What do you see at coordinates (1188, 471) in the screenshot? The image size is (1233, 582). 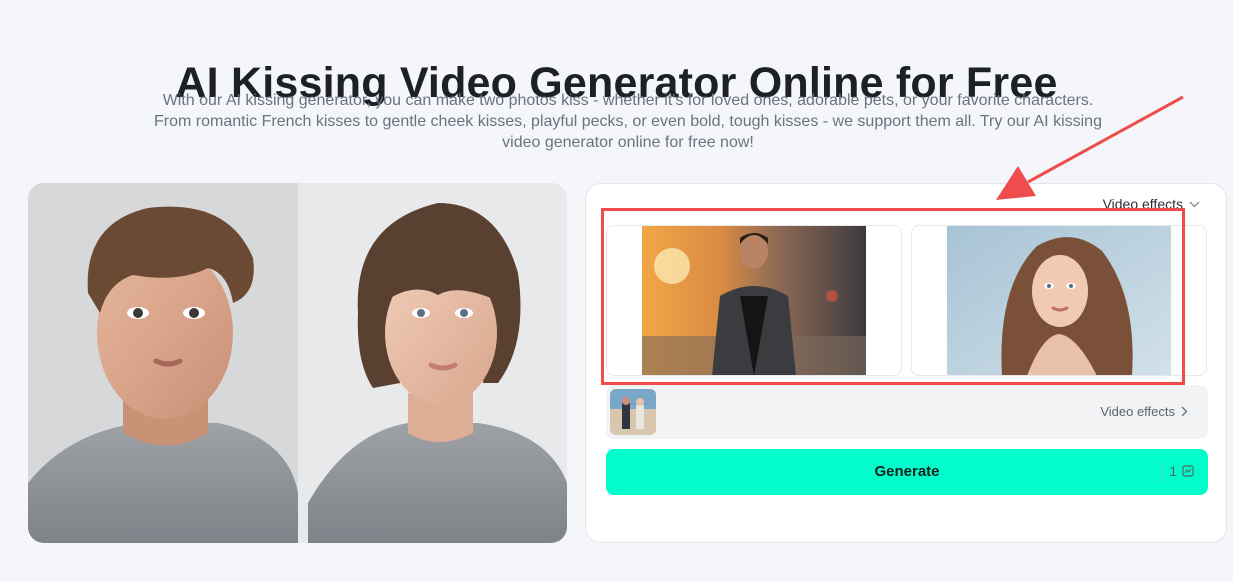 I see `credit-icon` at bounding box center [1188, 471].